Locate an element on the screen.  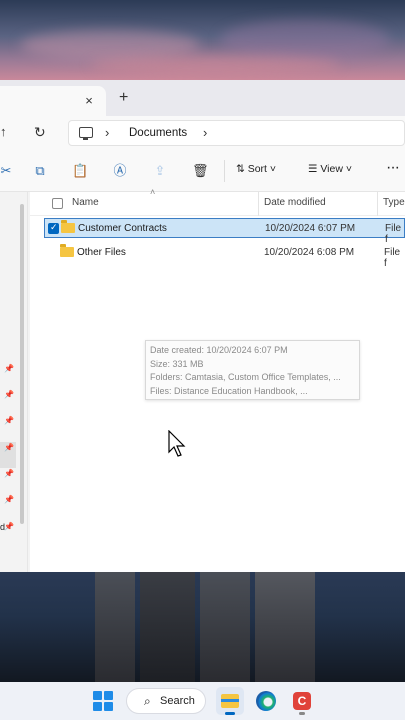
toolbar-divider is located at coordinates (224, 171).